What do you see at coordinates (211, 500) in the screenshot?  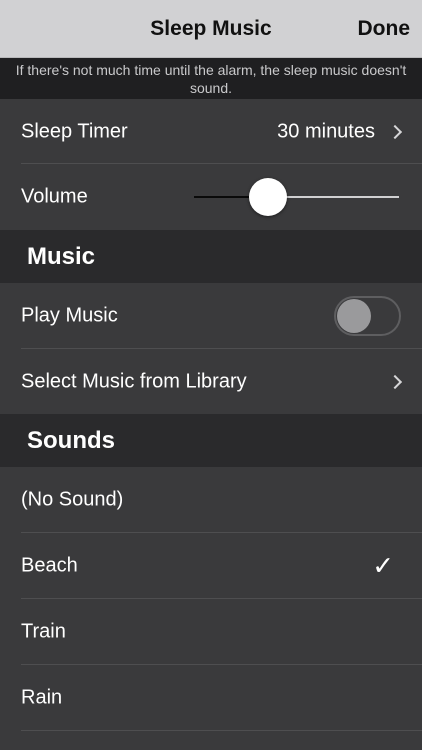 I see `sound-item-no-sound: (No Sound)` at bounding box center [211, 500].